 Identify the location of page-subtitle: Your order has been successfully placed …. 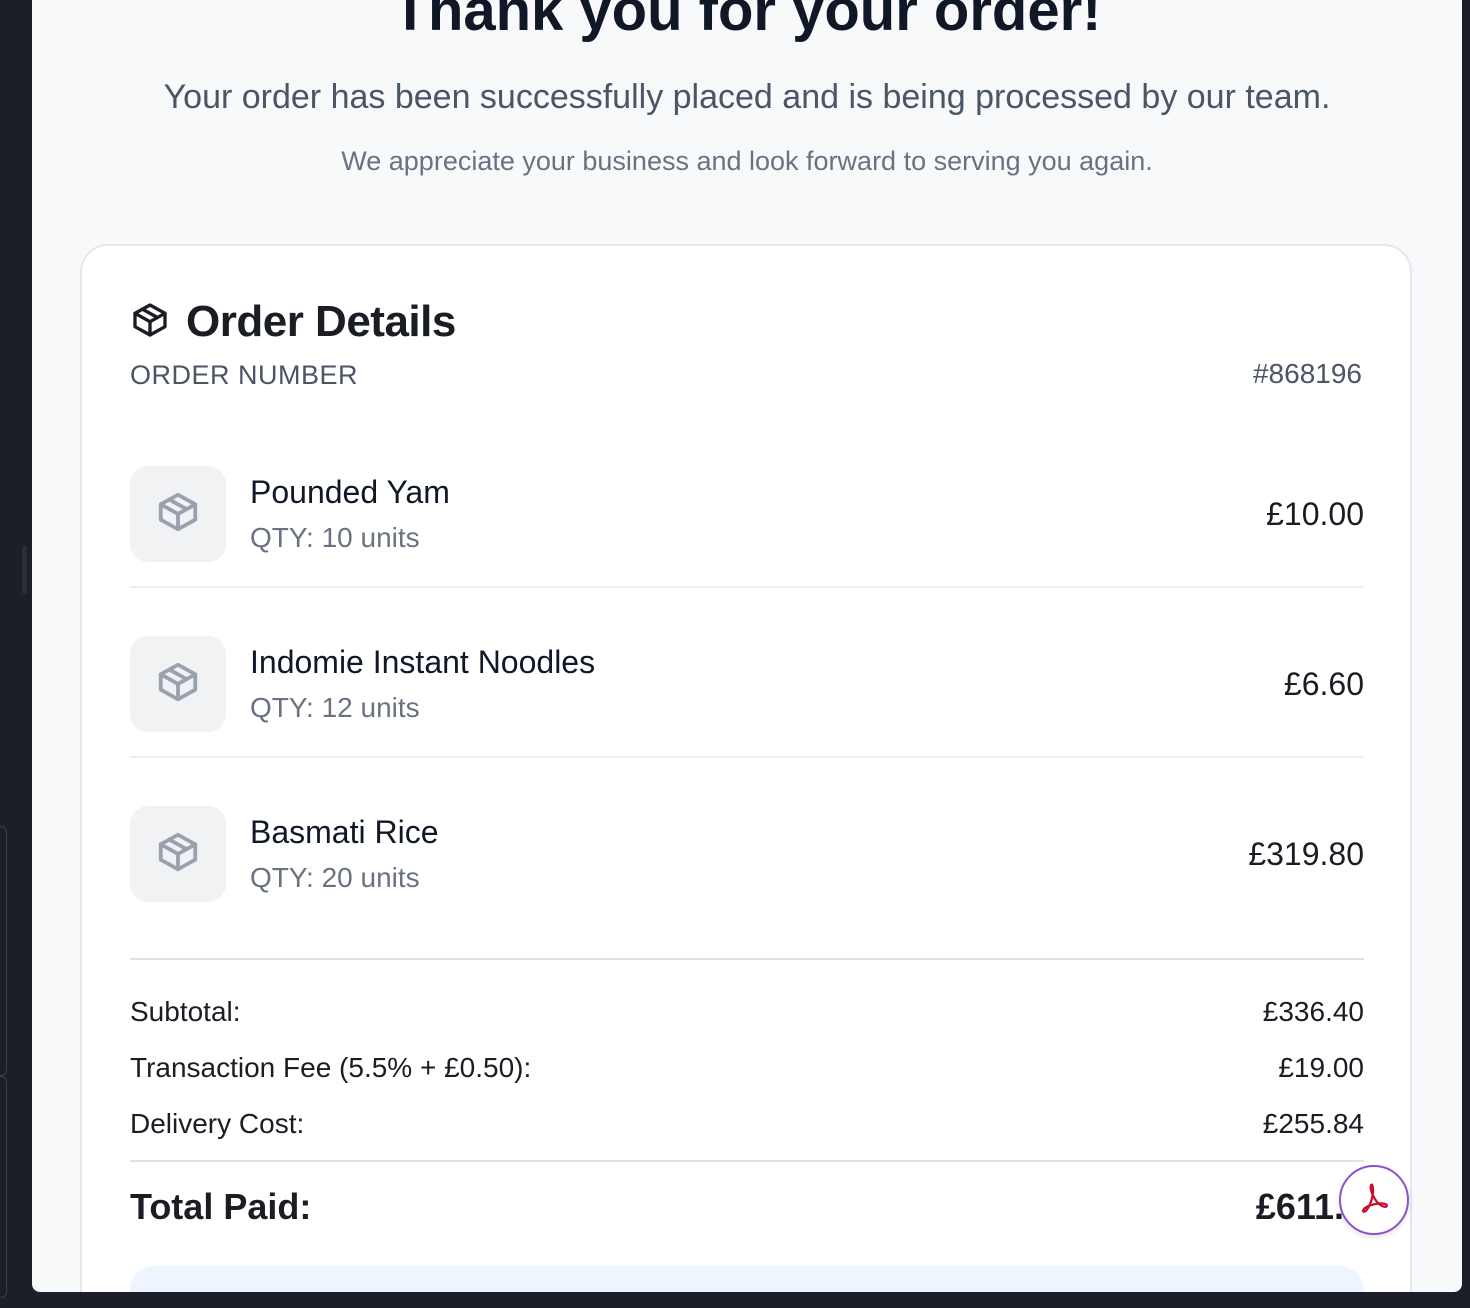
(747, 97).